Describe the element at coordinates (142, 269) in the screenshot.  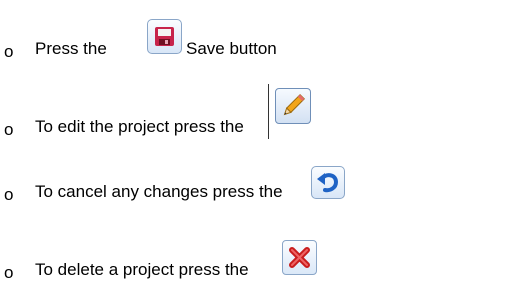
I see `instruction-text-delete: To delete a project press the` at that location.